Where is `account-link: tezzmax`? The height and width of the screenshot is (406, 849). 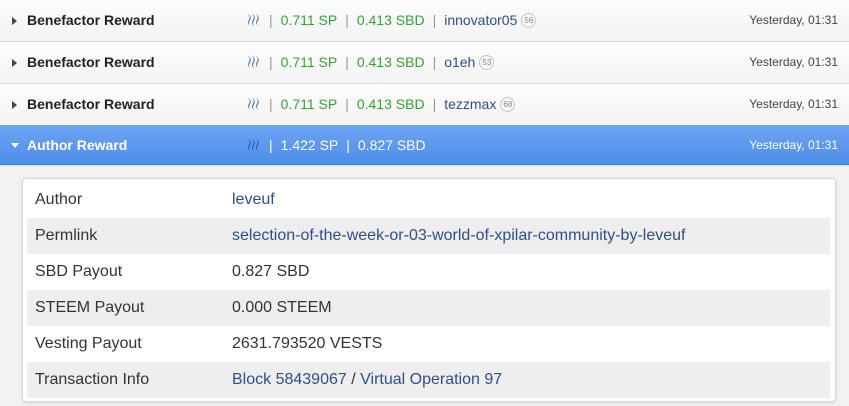 account-link: tezzmax is located at coordinates (470, 104).